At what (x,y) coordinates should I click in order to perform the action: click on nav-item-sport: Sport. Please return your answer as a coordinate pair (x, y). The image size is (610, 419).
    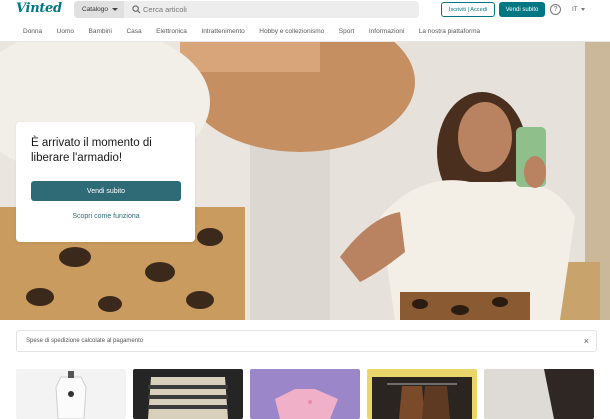
    Looking at the image, I should click on (347, 31).